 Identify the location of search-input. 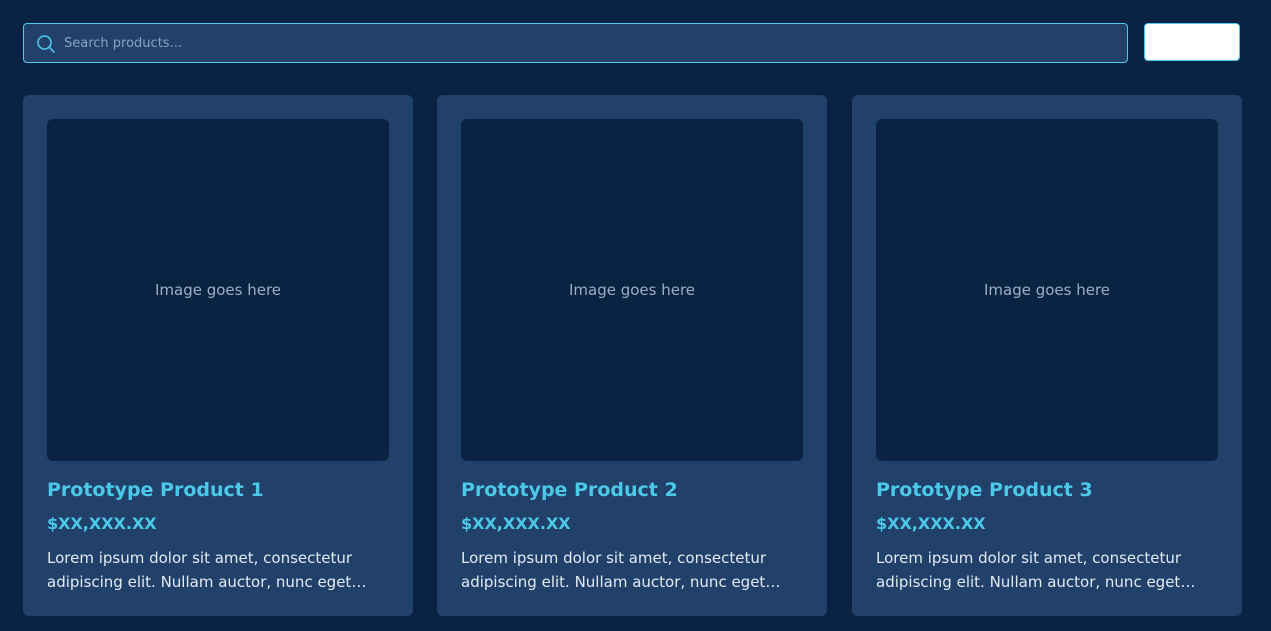
(589, 43).